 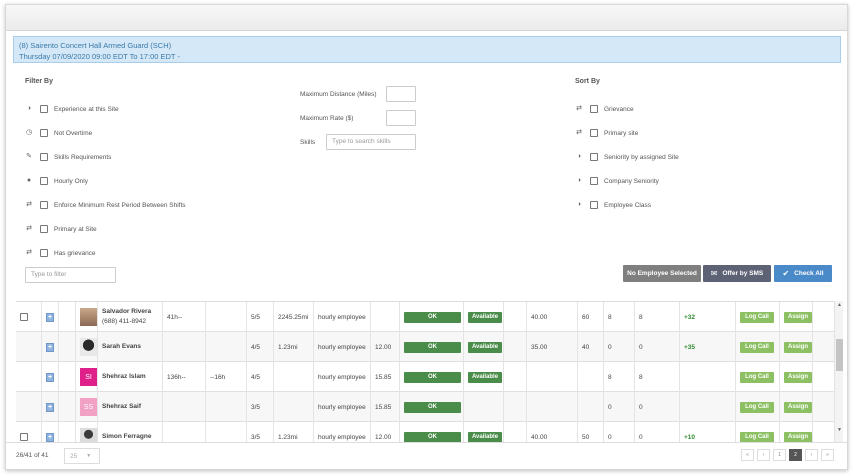 What do you see at coordinates (803, 273) in the screenshot?
I see `check-all-button: ✔ Check All` at bounding box center [803, 273].